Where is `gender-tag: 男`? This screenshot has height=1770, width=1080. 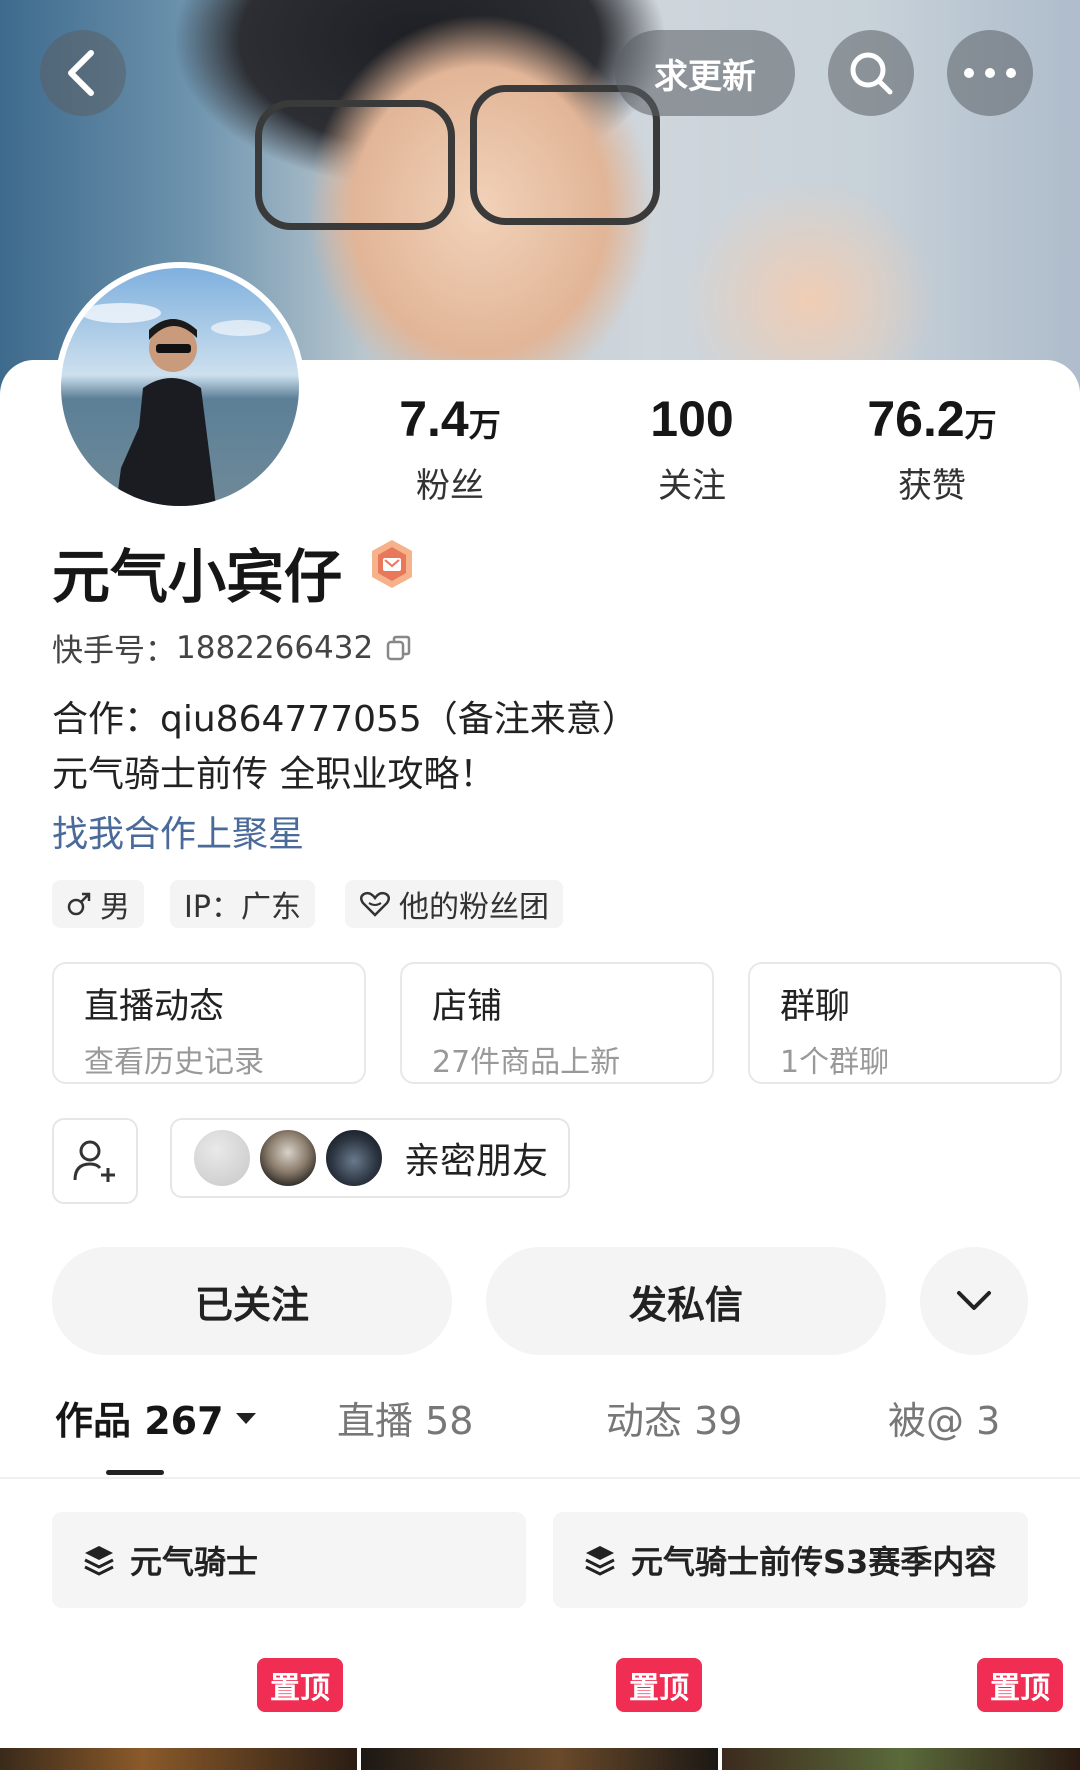 gender-tag: 男 is located at coordinates (98, 904).